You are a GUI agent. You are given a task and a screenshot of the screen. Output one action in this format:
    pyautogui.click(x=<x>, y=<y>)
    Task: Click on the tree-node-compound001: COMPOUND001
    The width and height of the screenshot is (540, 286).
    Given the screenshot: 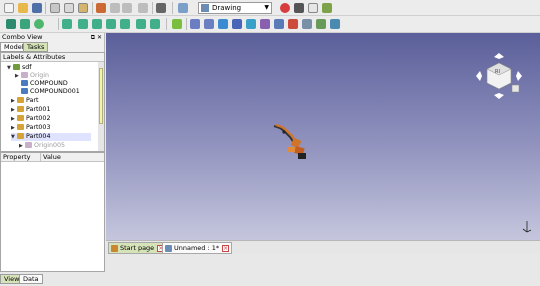 What is the action you would take?
    pyautogui.click(x=50, y=92)
    